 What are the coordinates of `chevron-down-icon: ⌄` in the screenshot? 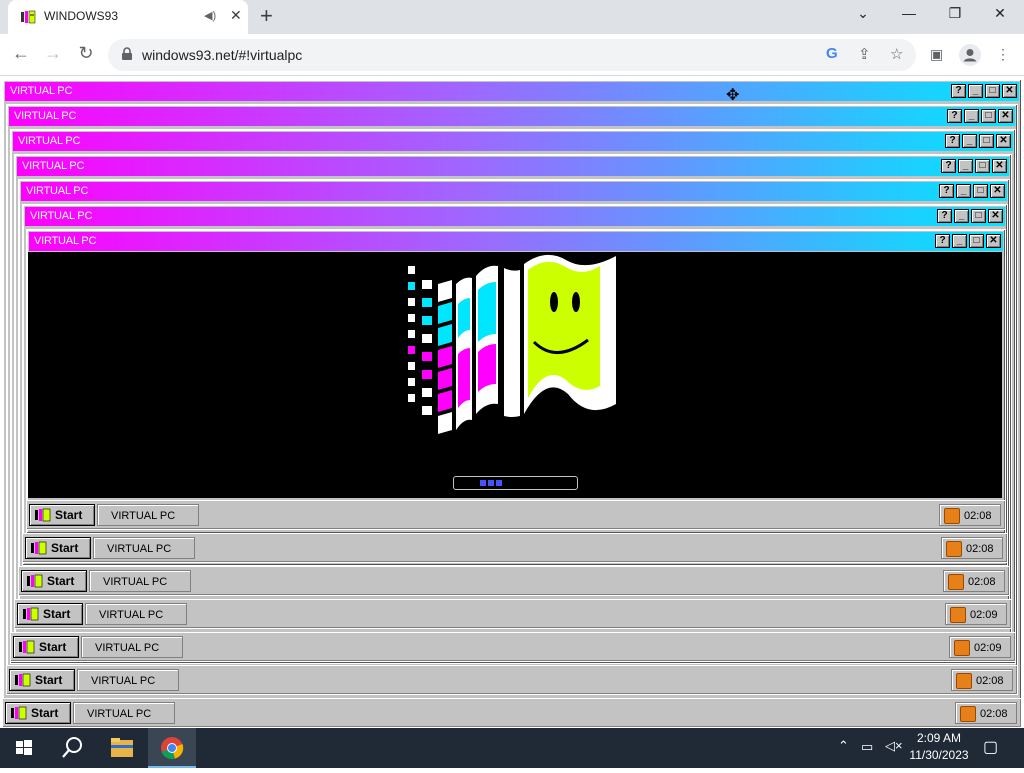 It's located at (863, 13).